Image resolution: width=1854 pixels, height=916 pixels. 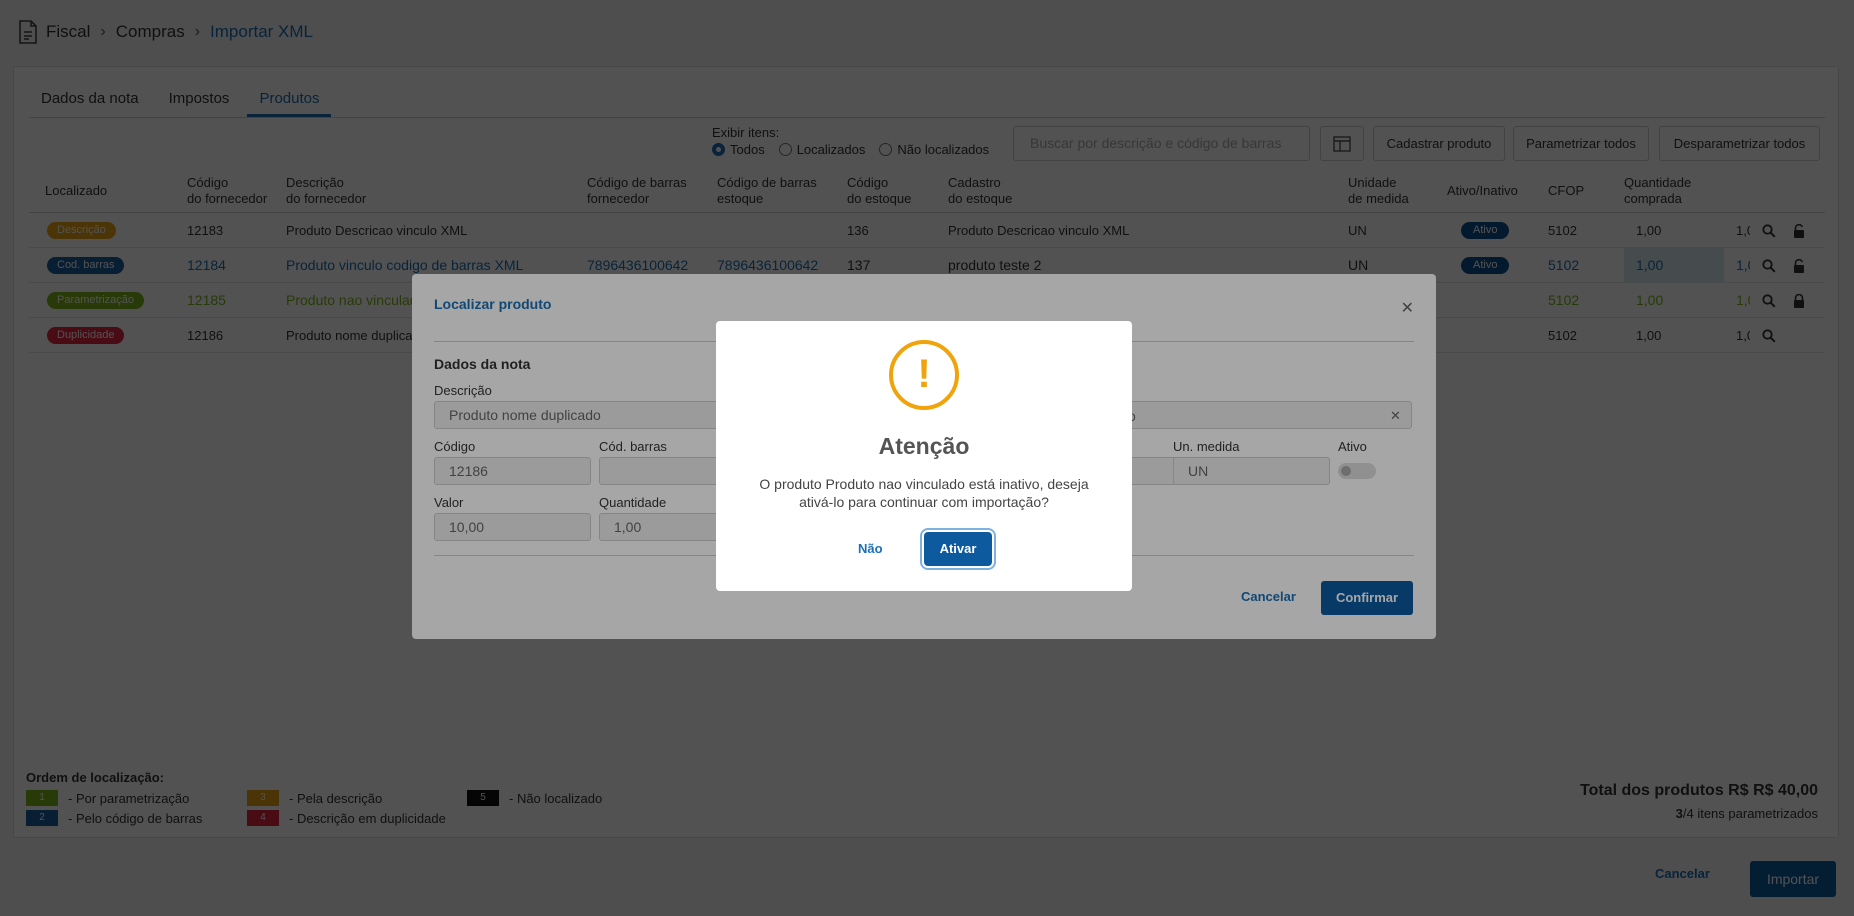 I want to click on warning-icon: !, so click(x=924, y=375).